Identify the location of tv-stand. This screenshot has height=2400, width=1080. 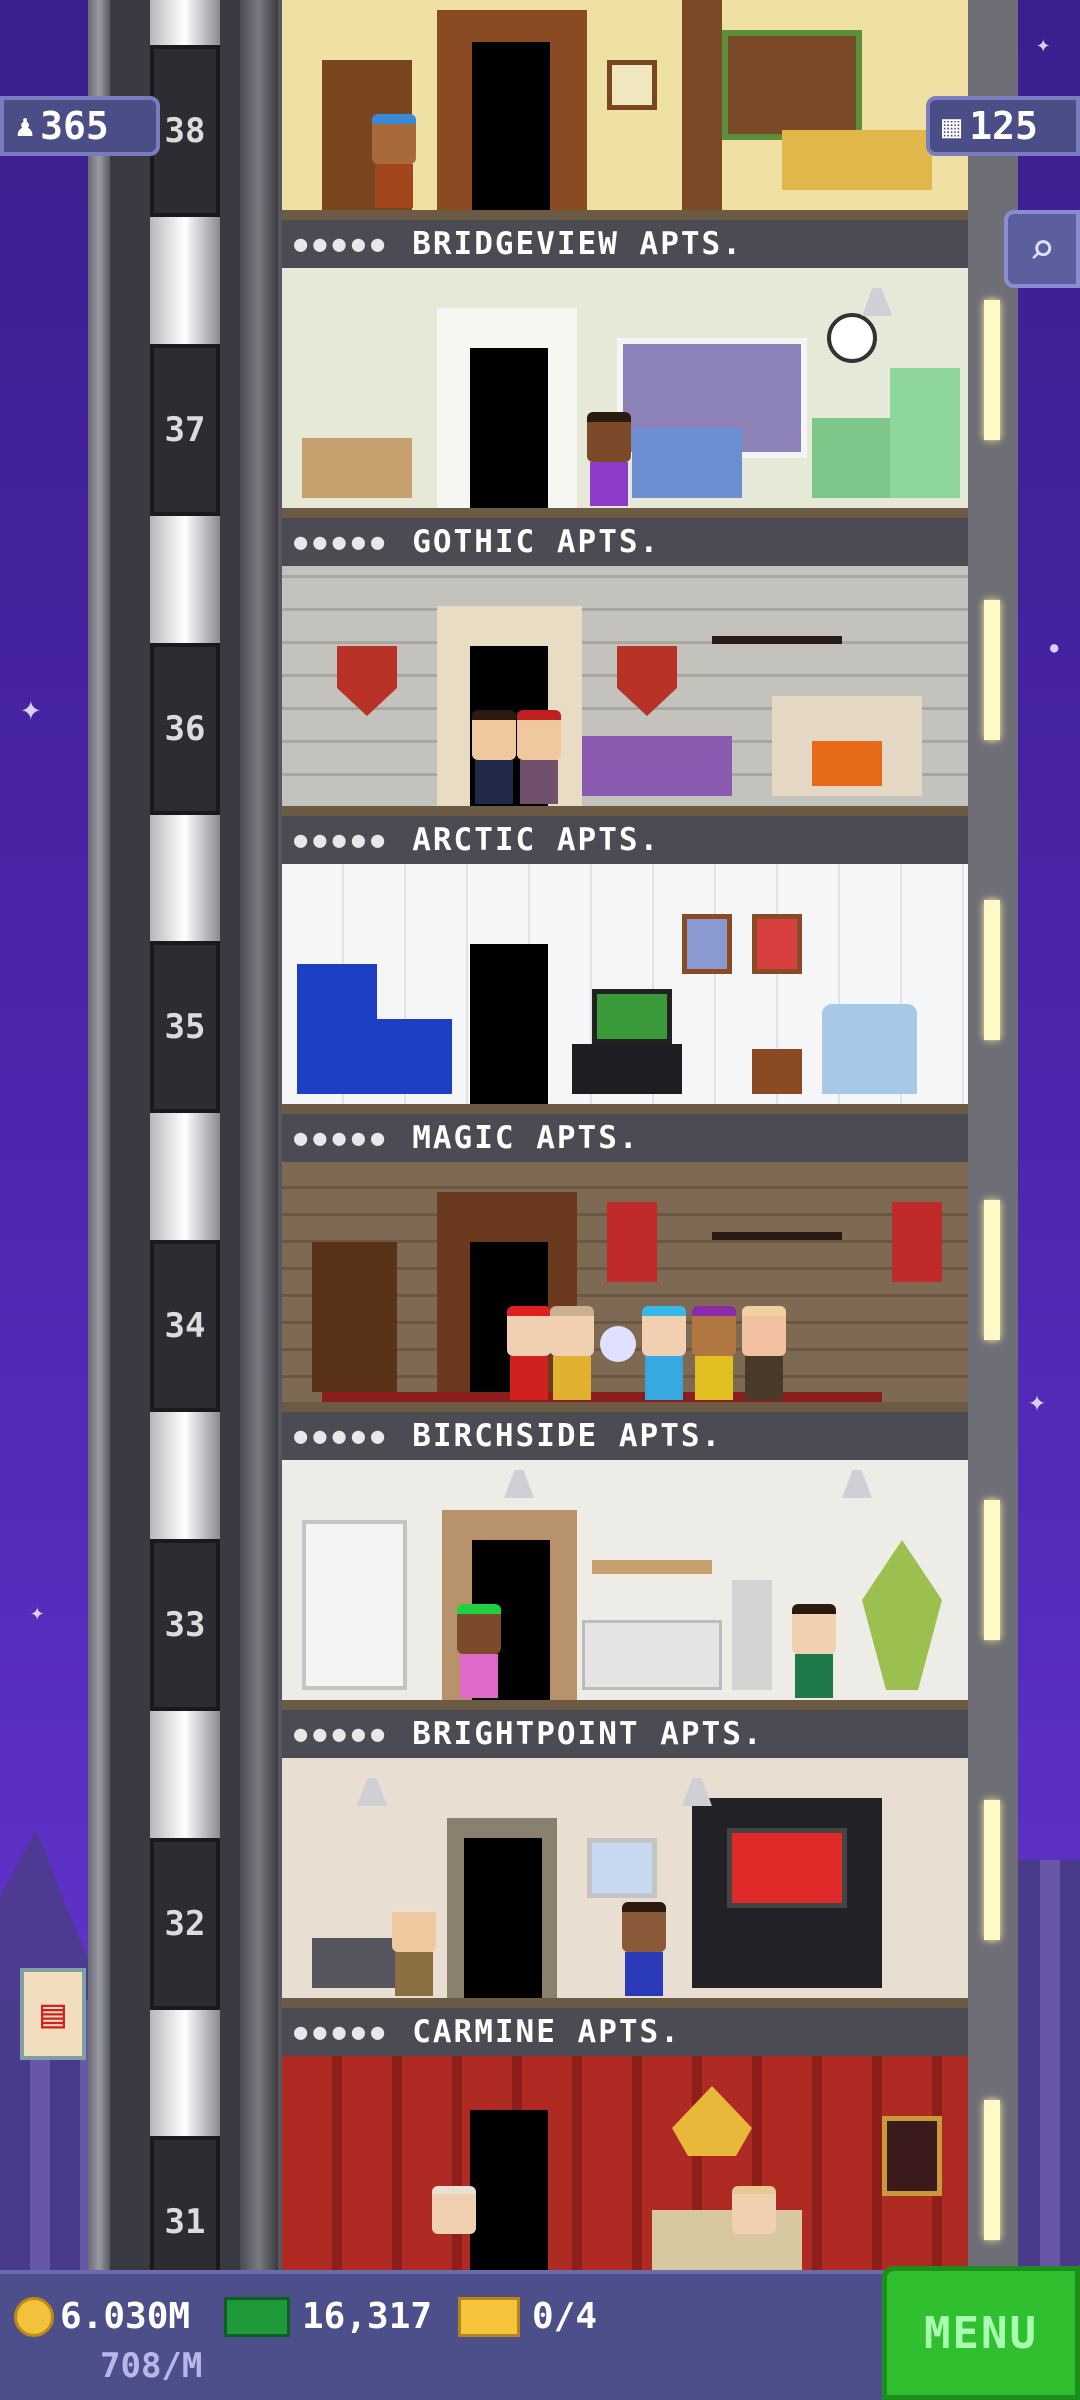
(627, 1069).